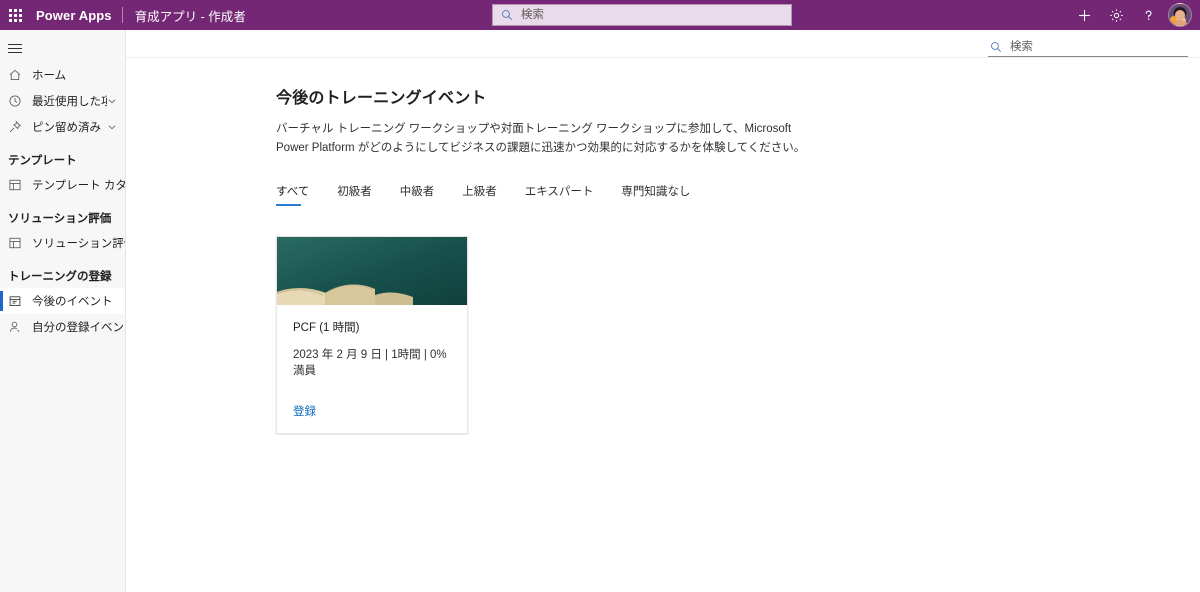  I want to click on top-header: Power Apps 育成アプリ - 作成者, so click(600, 15).